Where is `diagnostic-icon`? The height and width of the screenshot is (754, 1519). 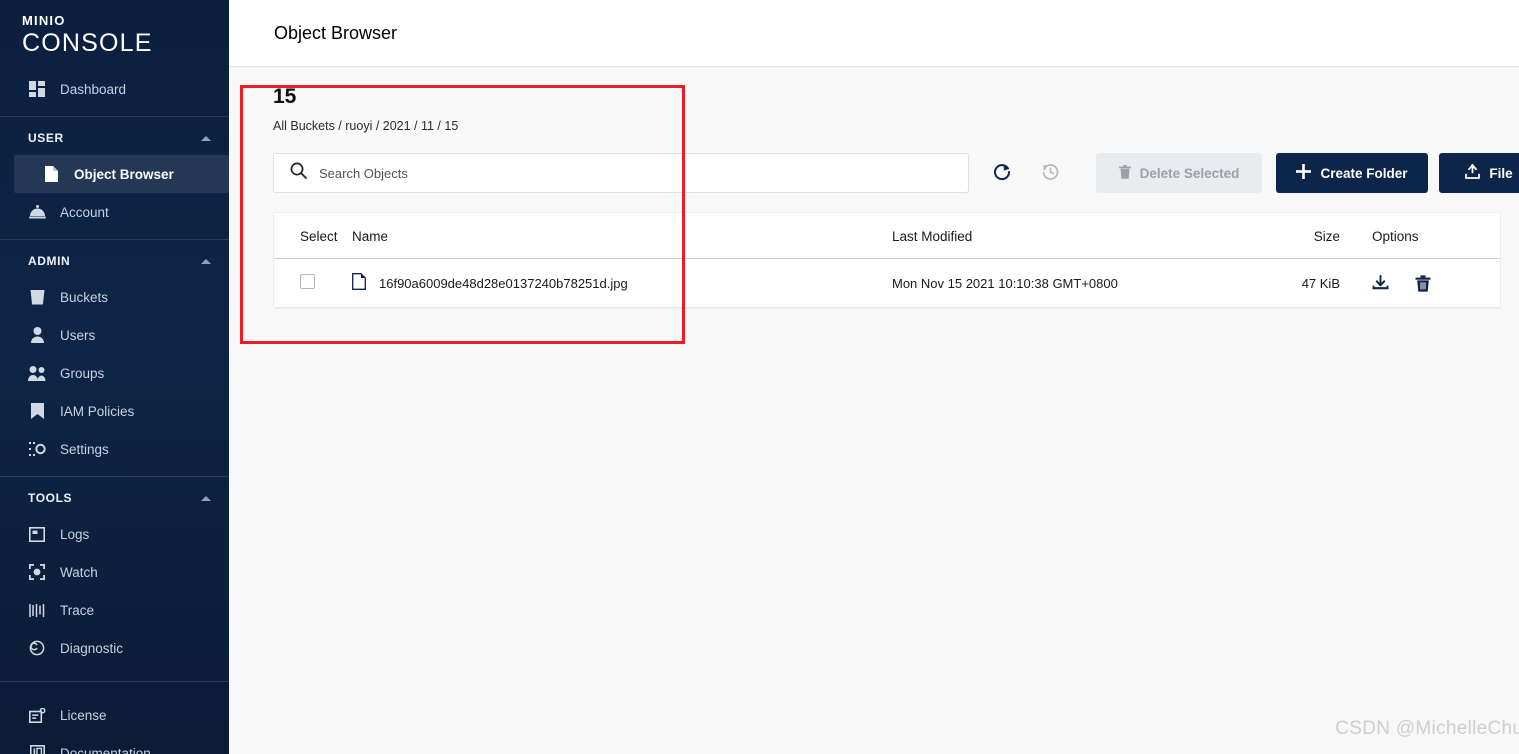
diagnostic-icon is located at coordinates (37, 648).